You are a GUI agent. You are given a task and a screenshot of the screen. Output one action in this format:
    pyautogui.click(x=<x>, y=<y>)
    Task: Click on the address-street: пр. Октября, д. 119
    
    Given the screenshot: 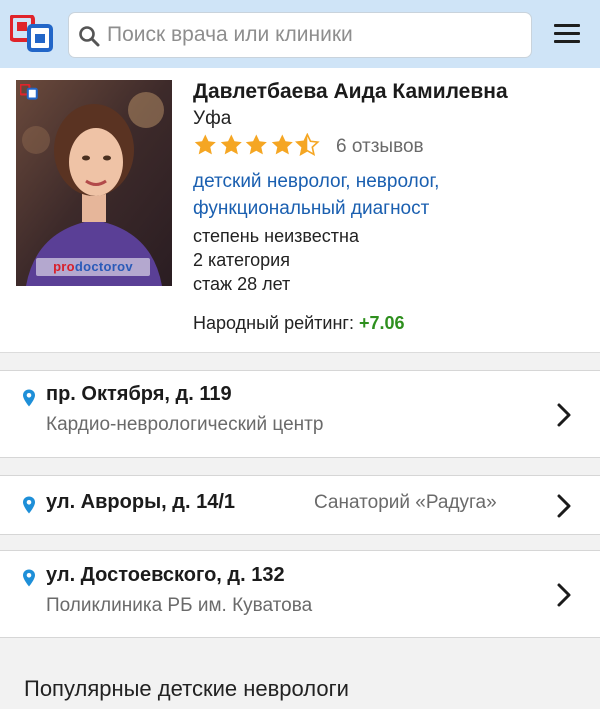 What is the action you would take?
    pyautogui.click(x=139, y=394)
    